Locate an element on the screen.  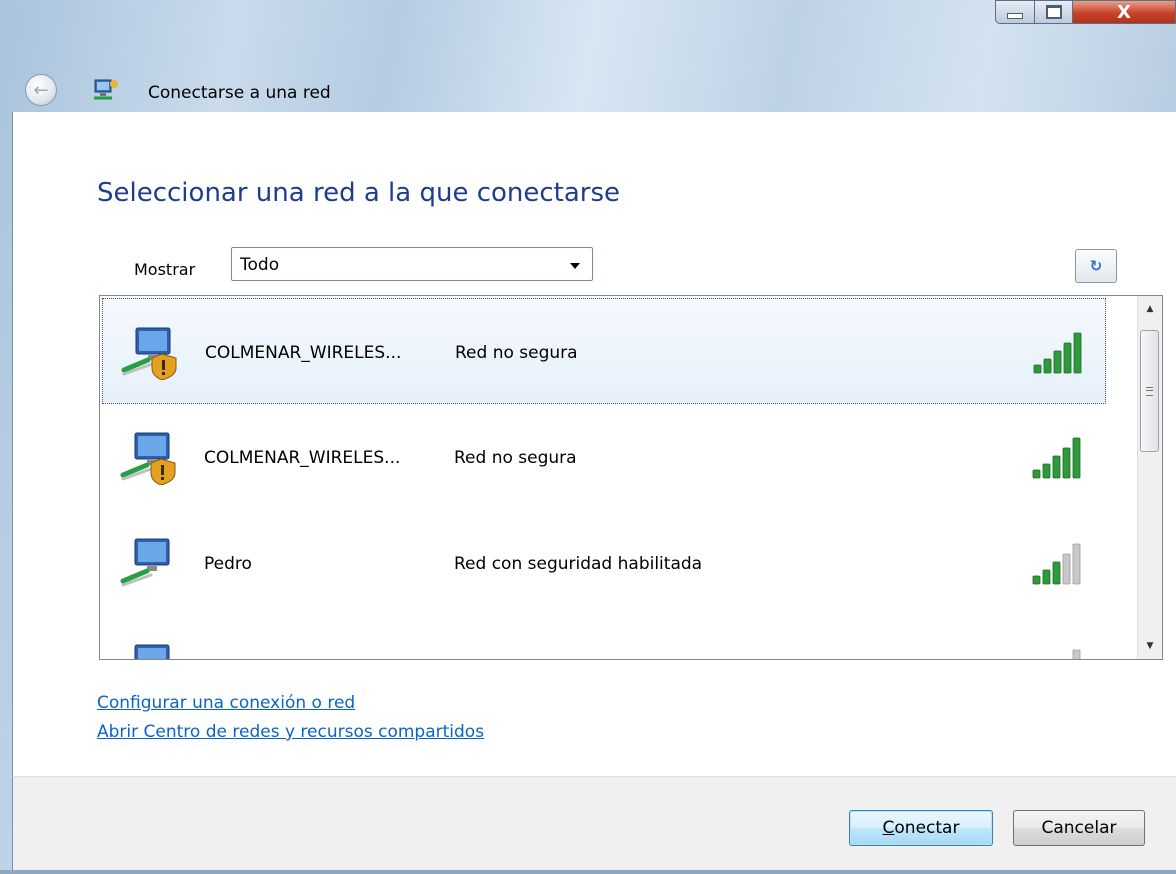
title-bar: ← Conectarse a una red X is located at coordinates (588, 56).